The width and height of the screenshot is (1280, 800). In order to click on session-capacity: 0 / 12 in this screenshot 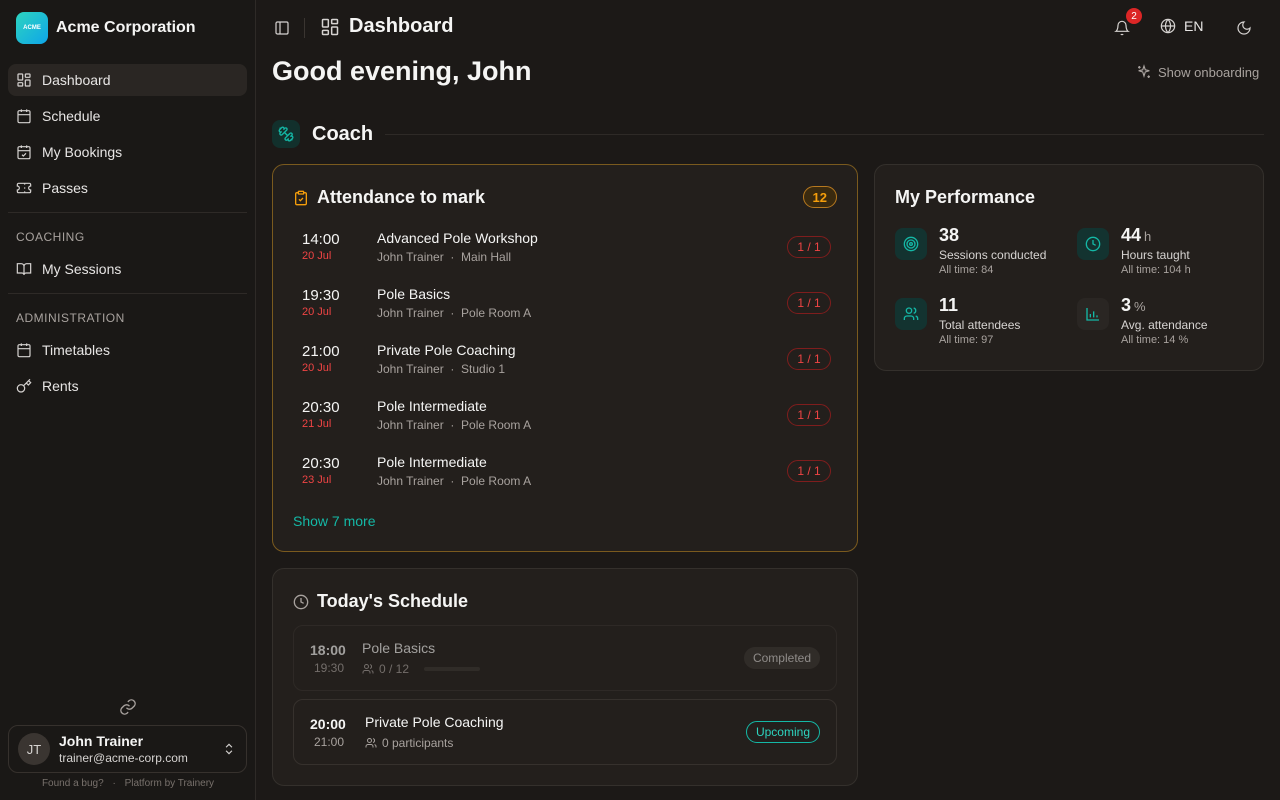, I will do `click(421, 669)`.